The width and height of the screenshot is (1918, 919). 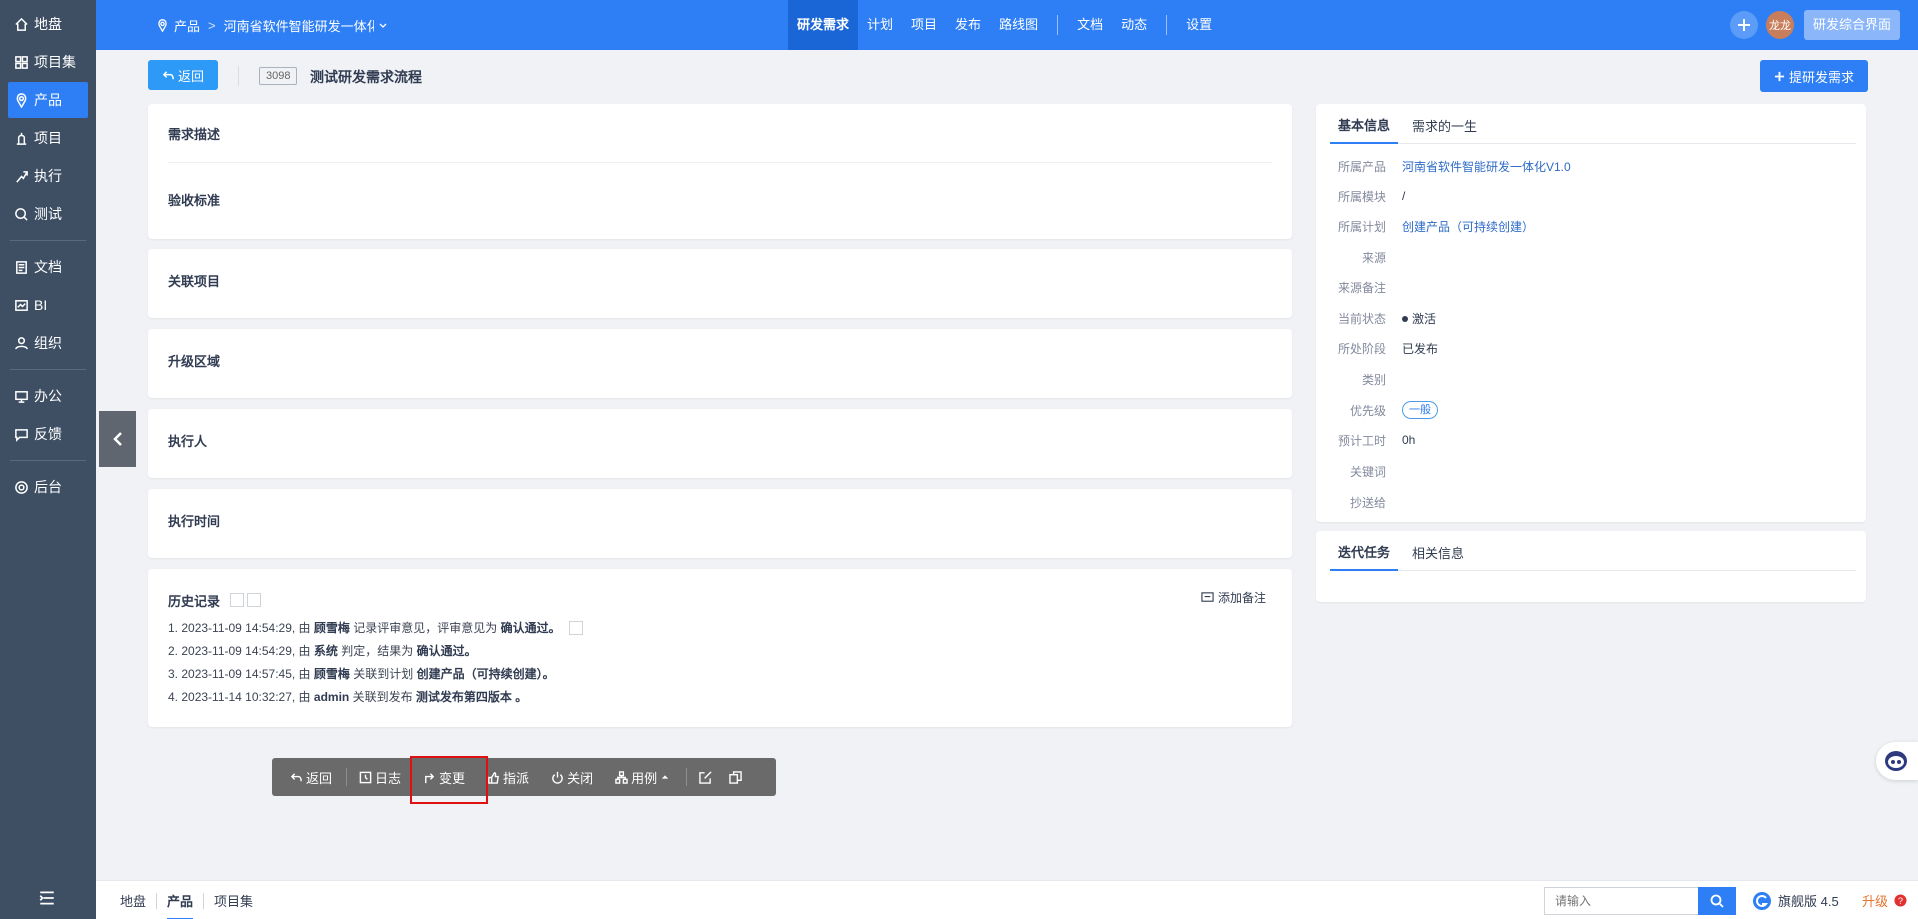 I want to click on nav-doc: 文档, so click(x=1090, y=25).